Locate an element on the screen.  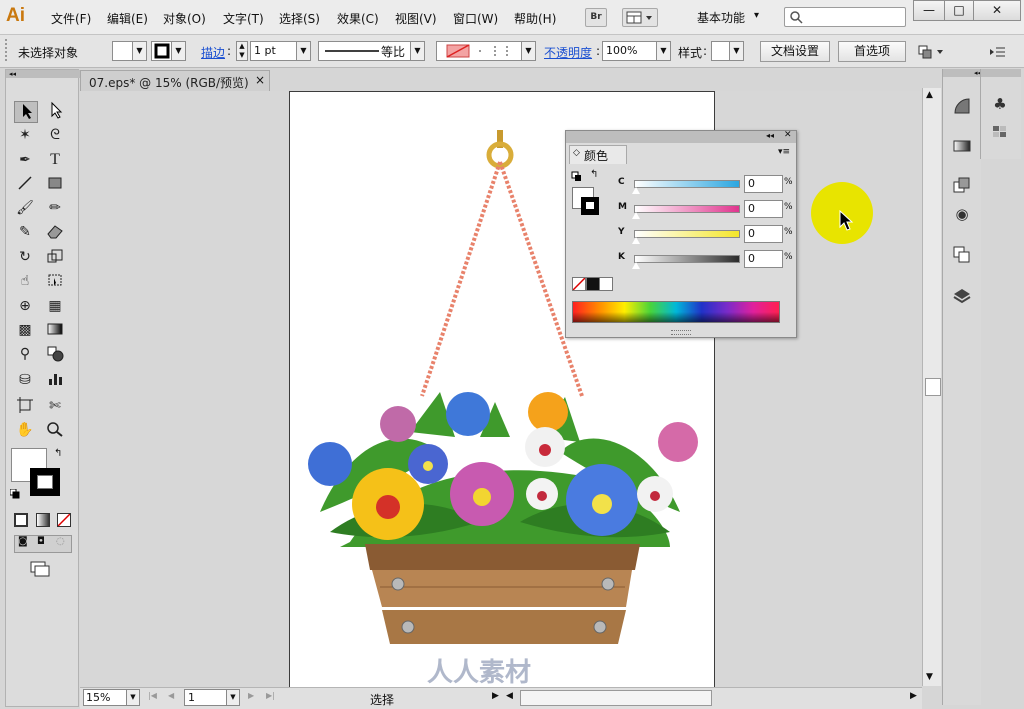
graphic-style-swatch is located at coordinates (721, 51).